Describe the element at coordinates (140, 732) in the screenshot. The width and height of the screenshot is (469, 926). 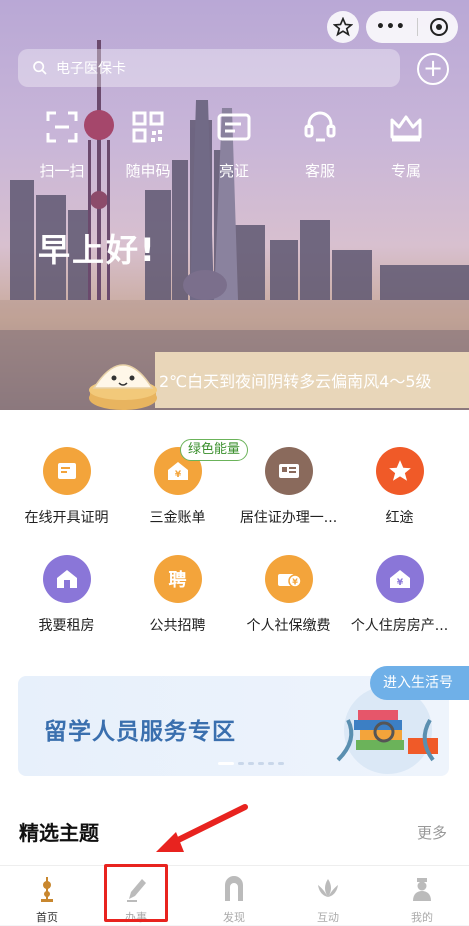
I see `banner-title: 留学人员服务专区` at that location.